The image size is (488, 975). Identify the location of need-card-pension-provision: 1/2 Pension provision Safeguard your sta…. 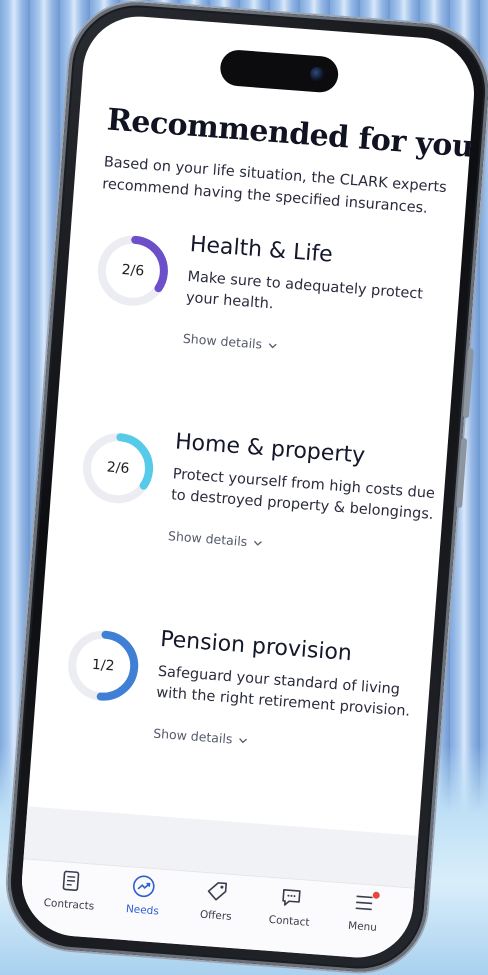
(235, 718).